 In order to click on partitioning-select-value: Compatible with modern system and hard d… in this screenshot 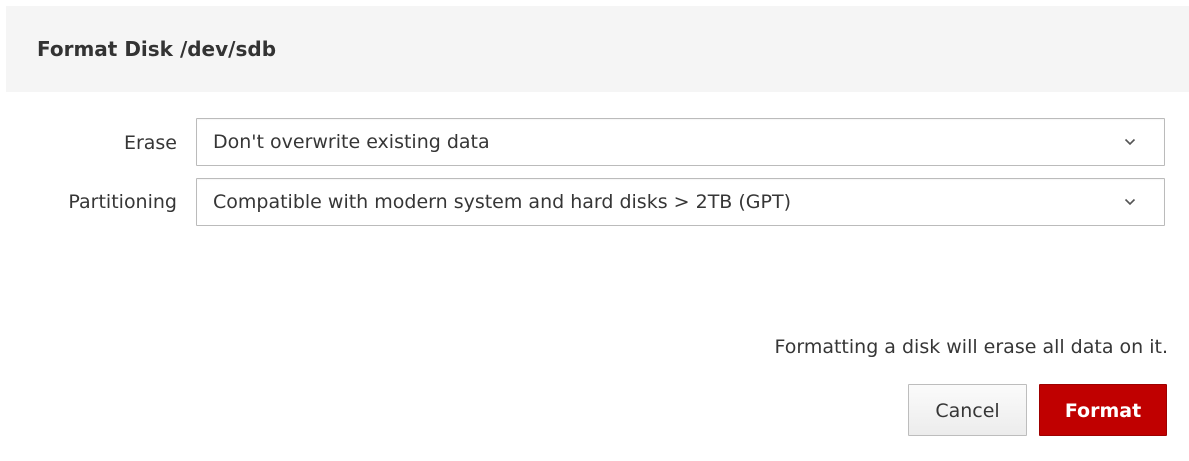, I will do `click(502, 202)`.